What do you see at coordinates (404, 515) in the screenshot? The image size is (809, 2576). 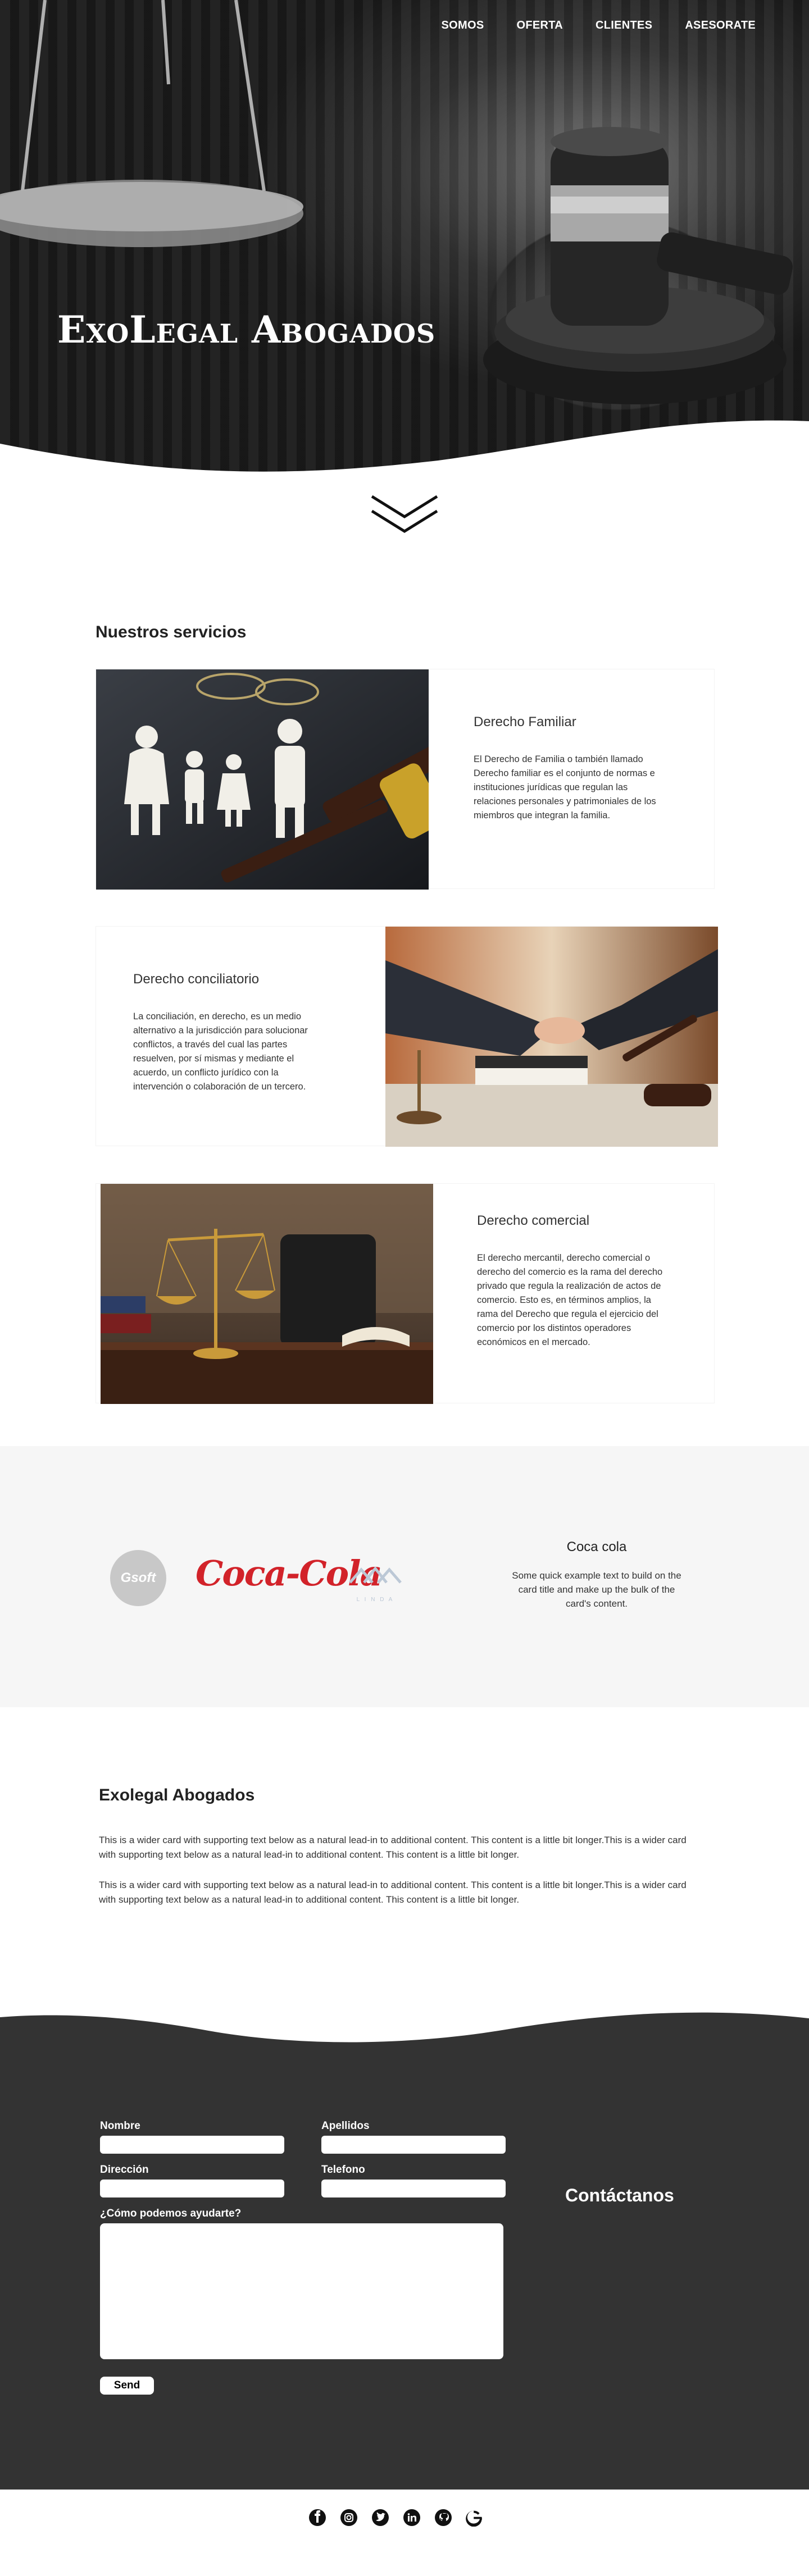 I see `scroll-down-chevron-icon` at bounding box center [404, 515].